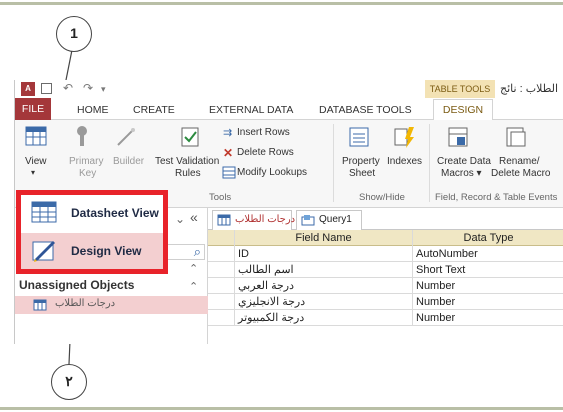  I want to click on insert-rows-icon: ⇉, so click(228, 133).